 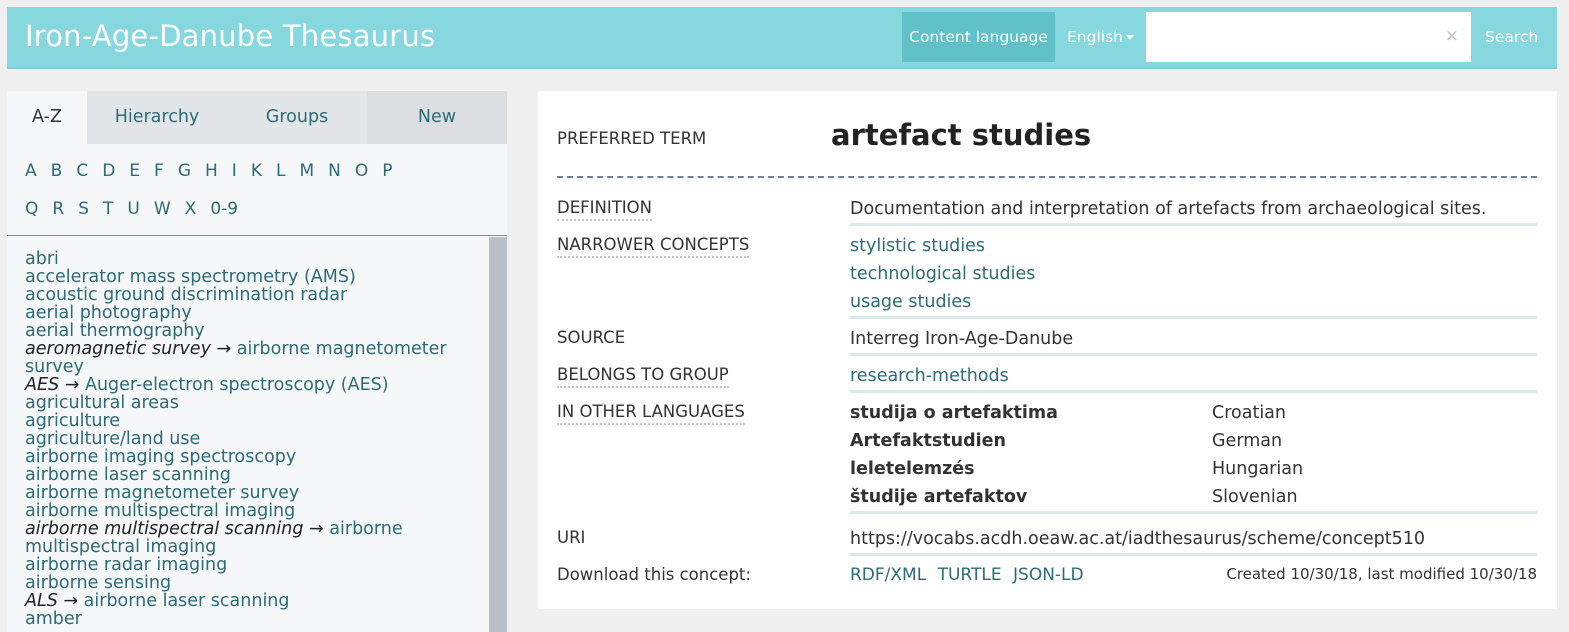 I want to click on narrower-link: stylistic studies, so click(x=1193, y=246).